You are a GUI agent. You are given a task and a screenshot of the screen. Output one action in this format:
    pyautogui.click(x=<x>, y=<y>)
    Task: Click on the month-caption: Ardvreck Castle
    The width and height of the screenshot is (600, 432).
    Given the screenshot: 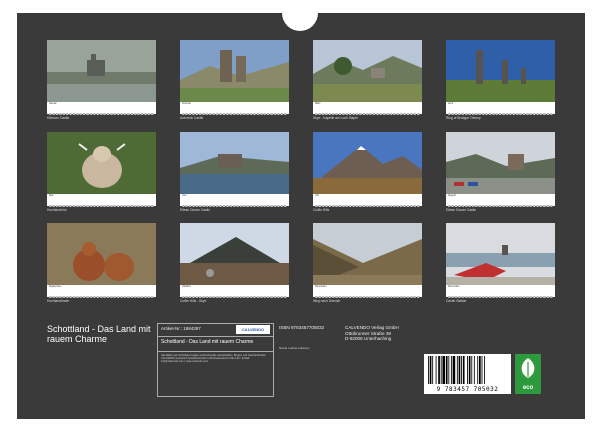 What is the action you would take?
    pyautogui.click(x=192, y=118)
    